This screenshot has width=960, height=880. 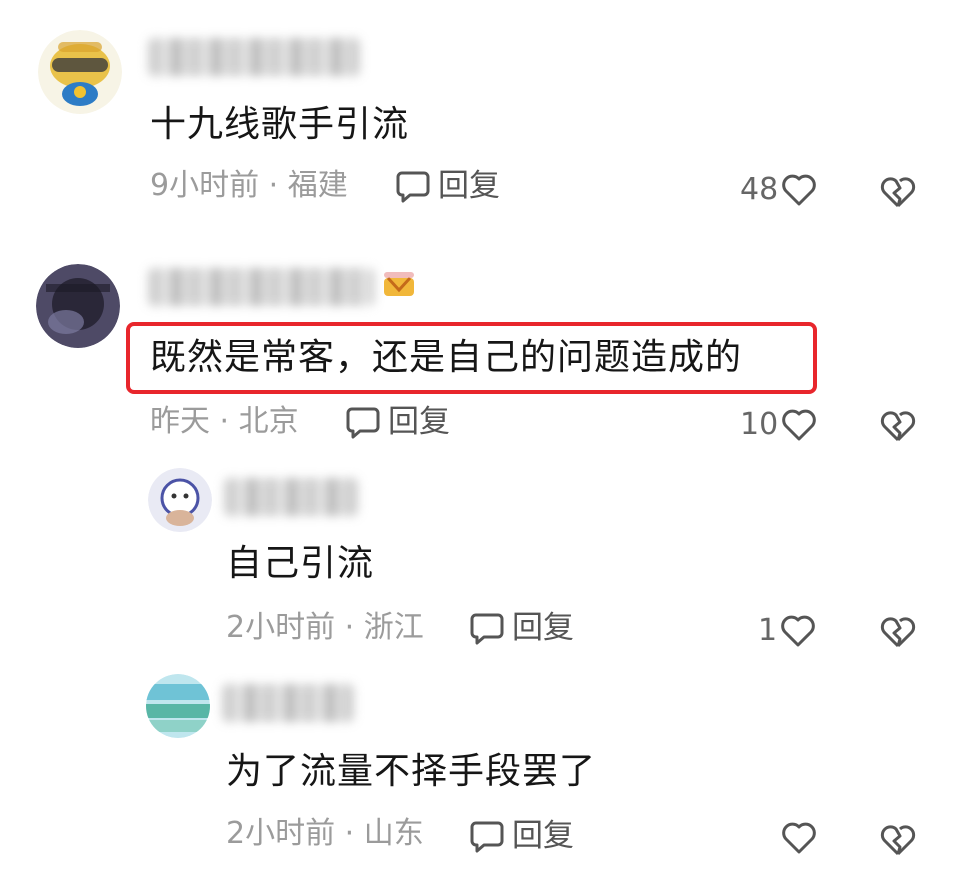 I want to click on comment-text: 为了流量不择手段罢了, so click(x=411, y=771).